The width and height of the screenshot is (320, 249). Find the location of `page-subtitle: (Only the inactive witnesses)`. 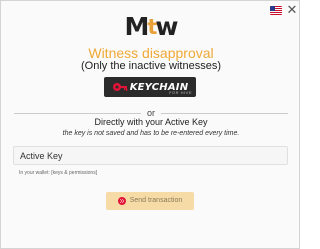

page-subtitle: (Only the inactive witnesses) is located at coordinates (151, 66).